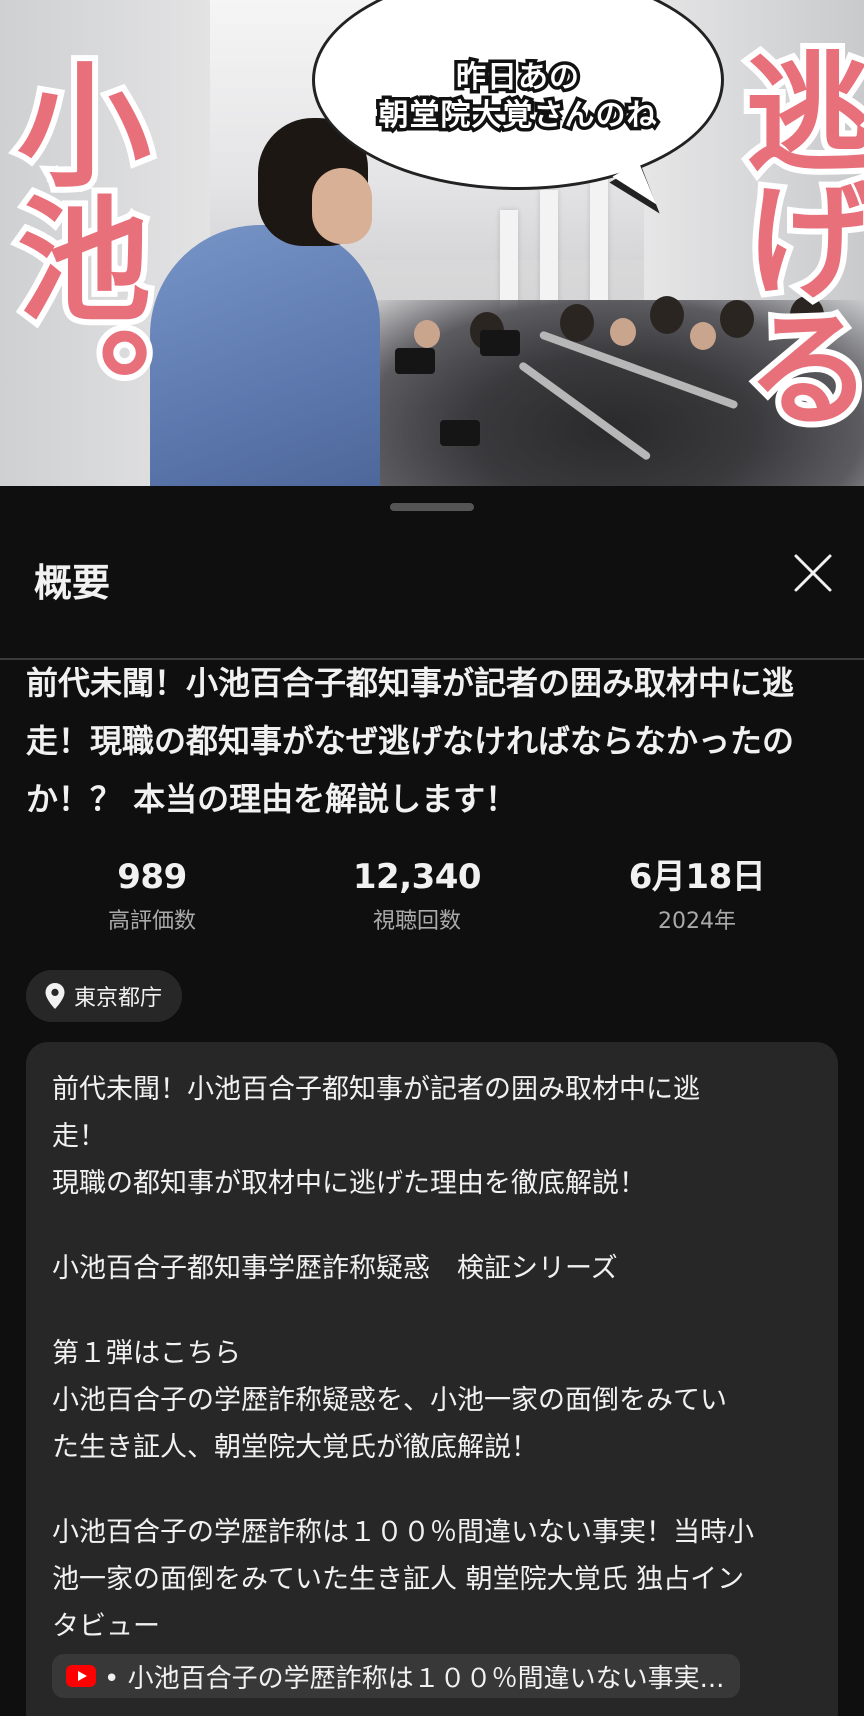 Image resolution: width=864 pixels, height=1716 pixels. Describe the element at coordinates (146, 1353) in the screenshot. I see `description-line: 第１弾はこちら` at that location.